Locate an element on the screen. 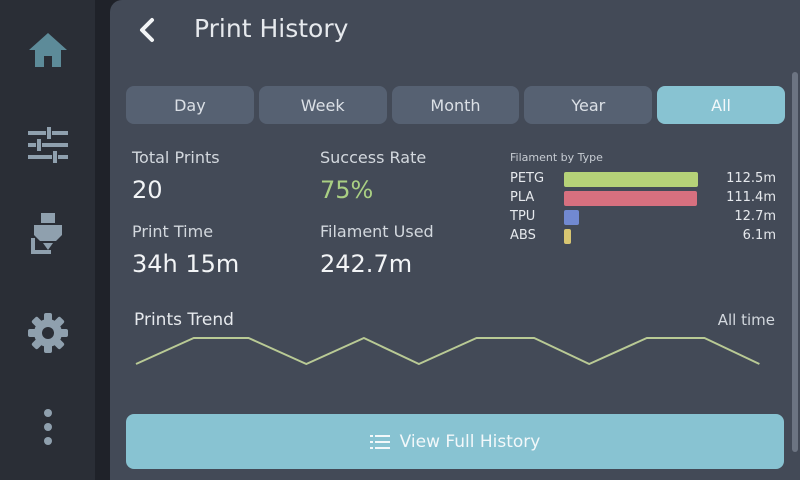  tab-month: Month is located at coordinates (455, 105).